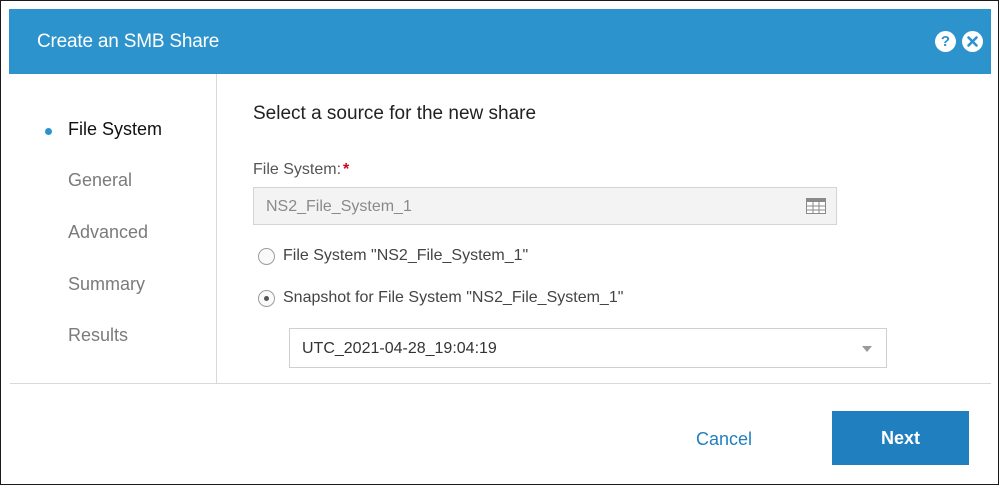 The image size is (999, 485). I want to click on step-results: Results, so click(98, 335).